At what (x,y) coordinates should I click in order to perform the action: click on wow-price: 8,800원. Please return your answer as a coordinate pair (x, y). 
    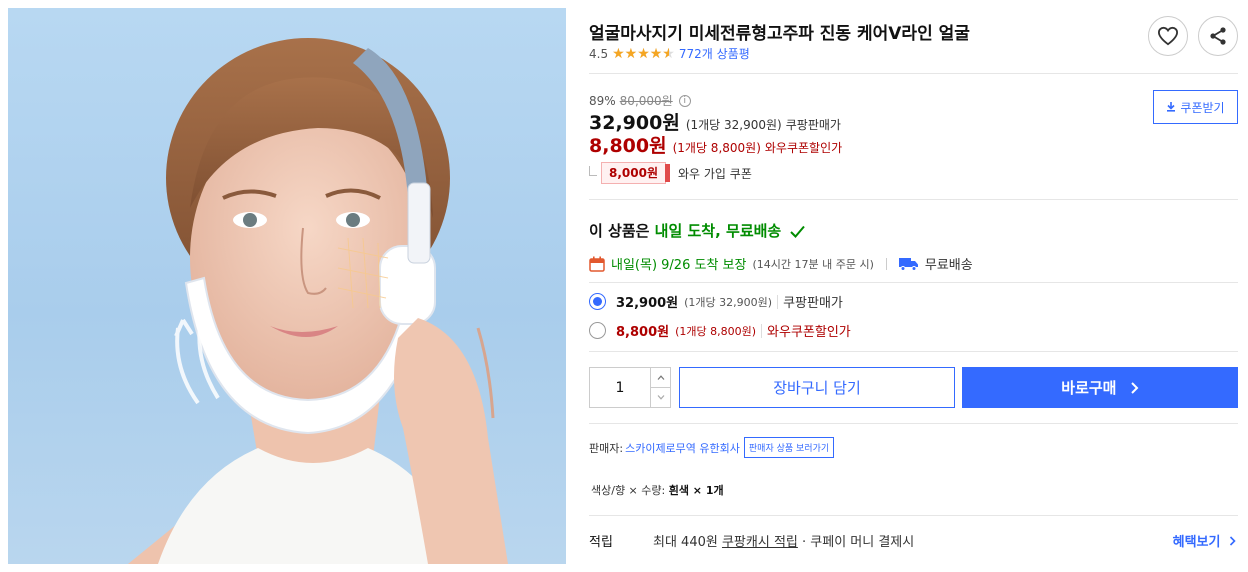
    Looking at the image, I should click on (628, 146).